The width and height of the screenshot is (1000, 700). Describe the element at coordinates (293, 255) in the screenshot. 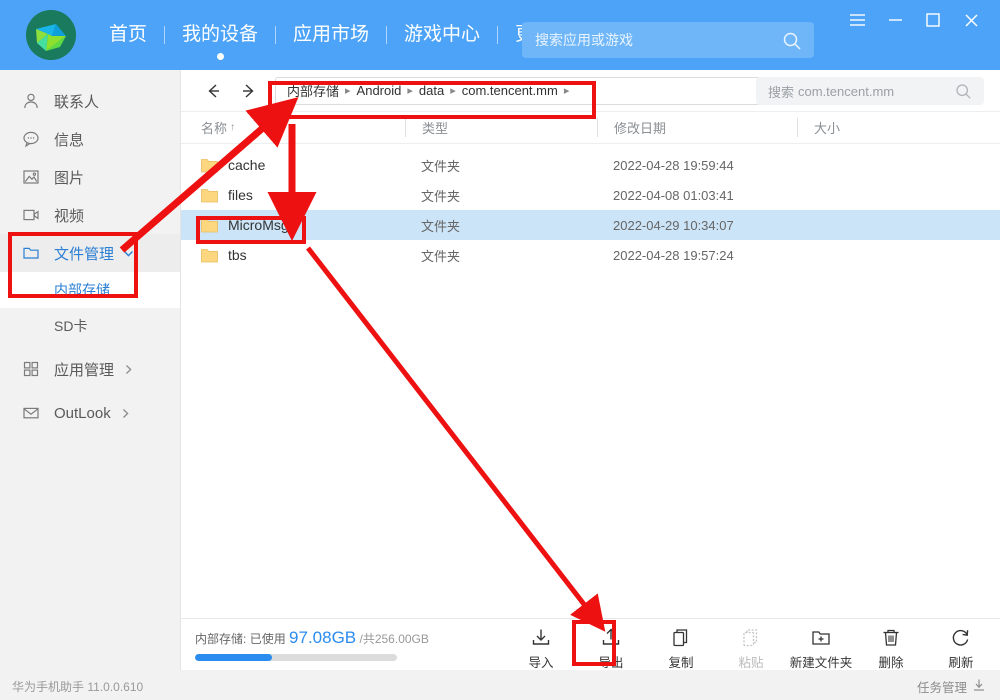

I see `file-name-cell: tbs` at that location.